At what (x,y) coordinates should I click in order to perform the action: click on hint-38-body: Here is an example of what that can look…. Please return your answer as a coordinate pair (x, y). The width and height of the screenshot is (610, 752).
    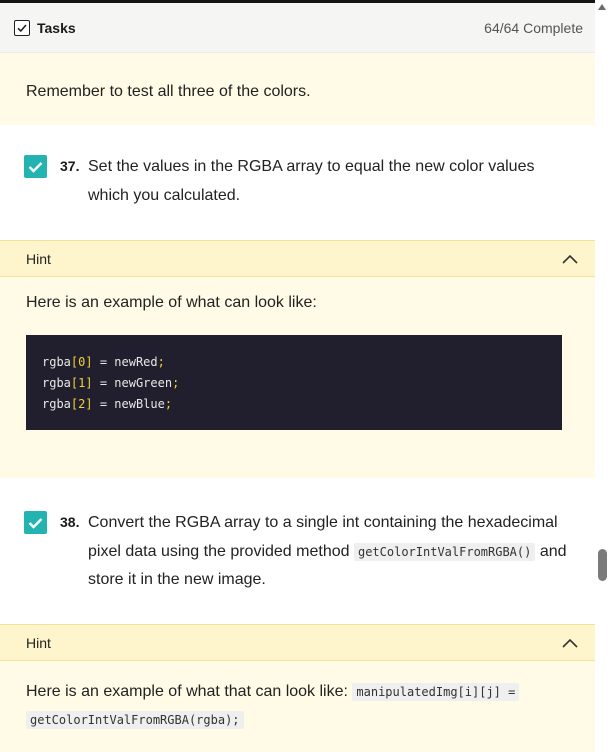
    Looking at the image, I should click on (297, 706).